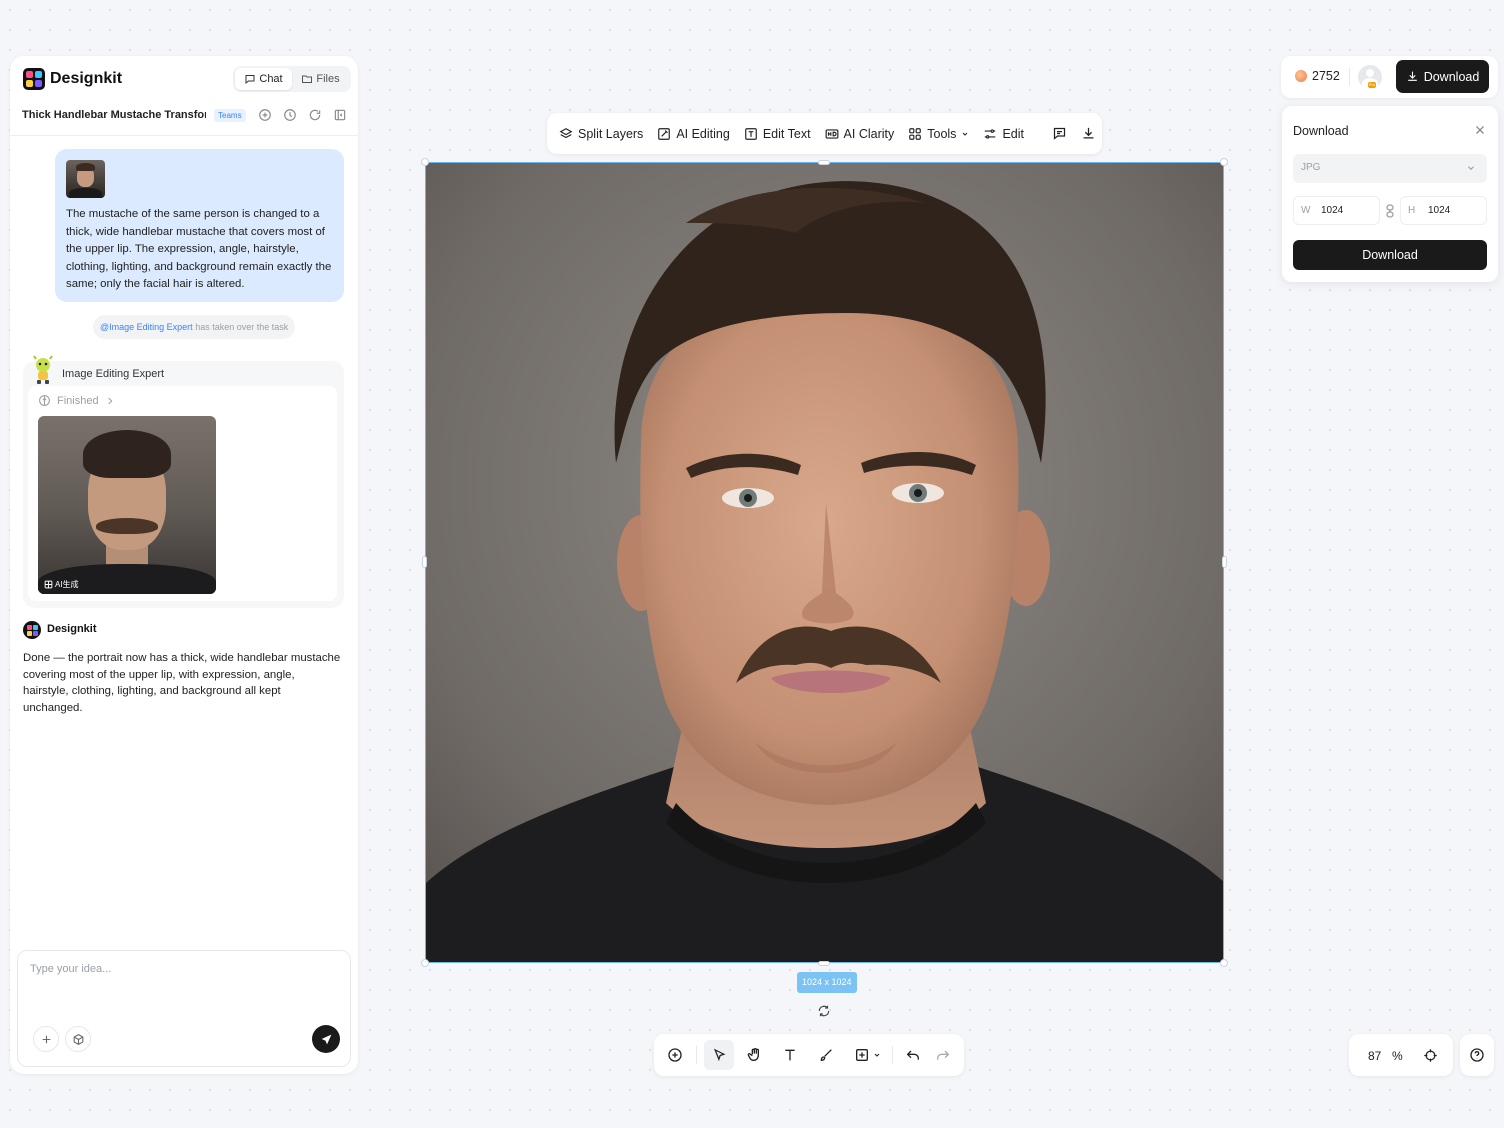 Image resolution: width=1504 pixels, height=1128 pixels. Describe the element at coordinates (263, 79) in the screenshot. I see `tab-chat: Chat` at that location.